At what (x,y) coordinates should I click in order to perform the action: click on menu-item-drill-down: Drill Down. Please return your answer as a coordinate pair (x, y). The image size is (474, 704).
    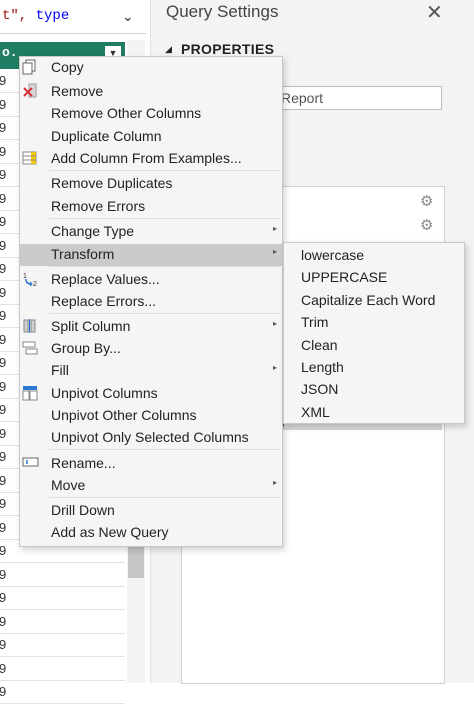
    Looking at the image, I should click on (151, 511).